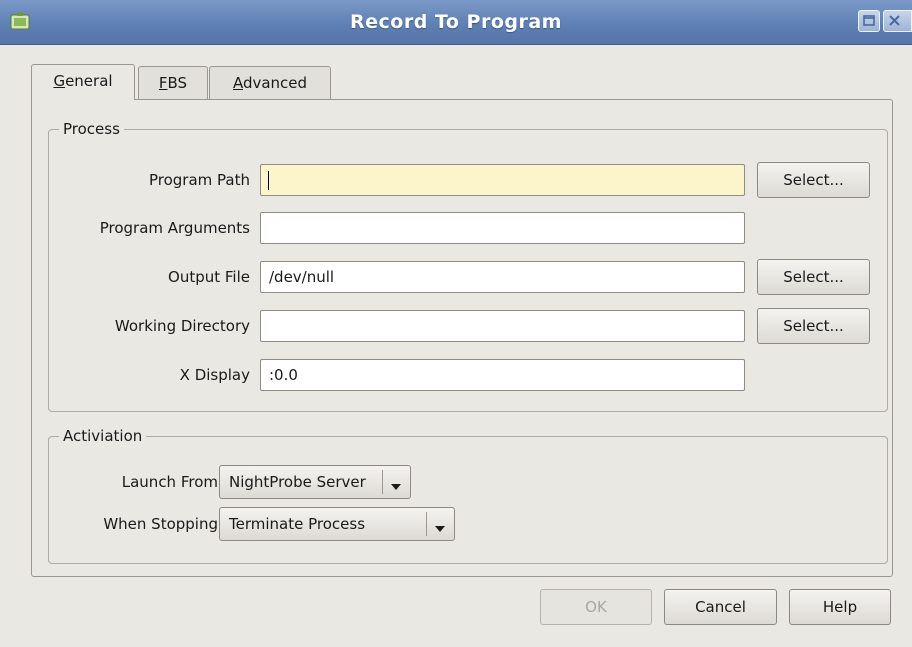  Describe the element at coordinates (182, 326) in the screenshot. I see `working-directory-label: Working Directory` at that location.